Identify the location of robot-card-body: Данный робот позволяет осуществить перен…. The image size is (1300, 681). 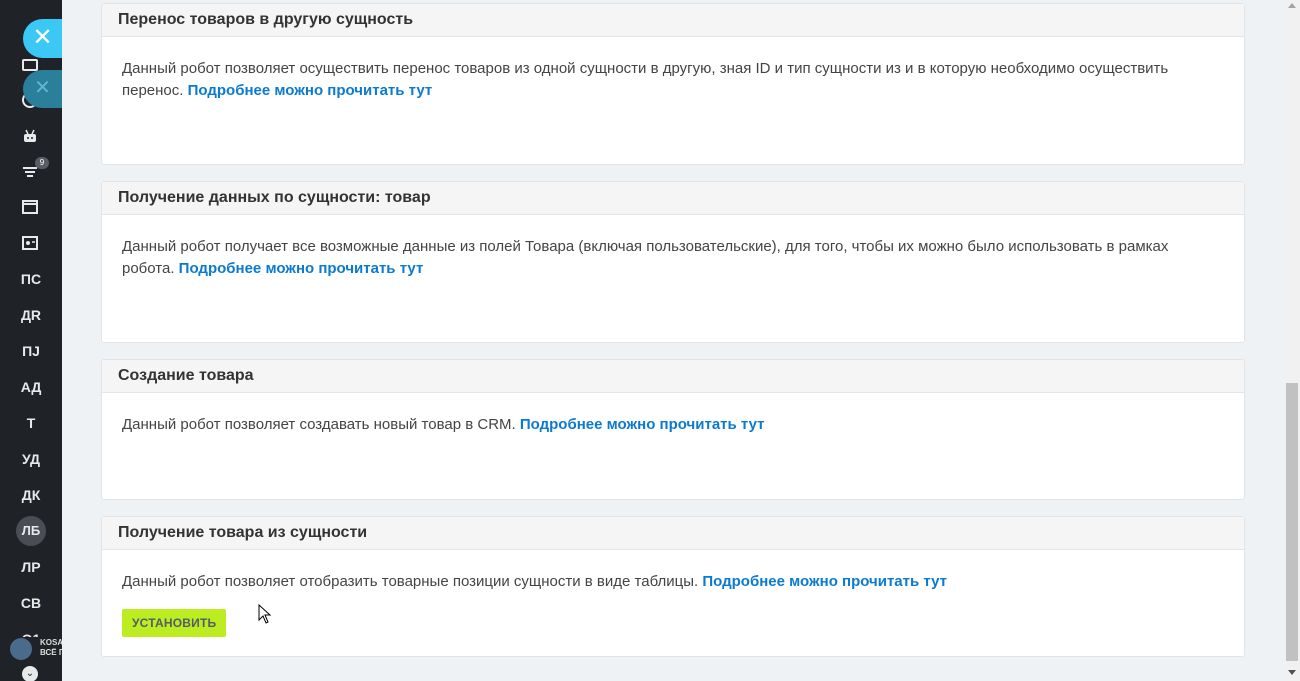
(673, 69).